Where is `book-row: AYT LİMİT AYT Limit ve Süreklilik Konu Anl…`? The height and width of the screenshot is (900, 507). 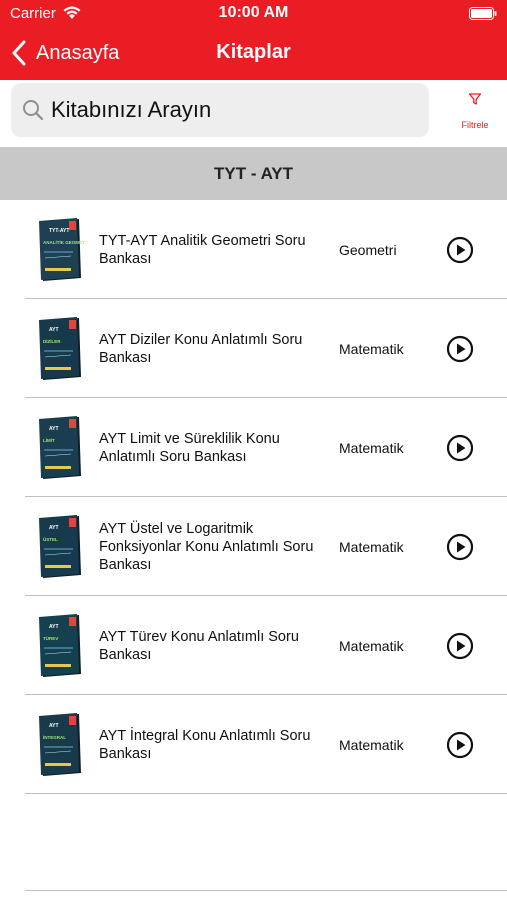
book-row: AYT LİMİT AYT Limit ve Süreklilik Konu Anl… is located at coordinates (253, 447).